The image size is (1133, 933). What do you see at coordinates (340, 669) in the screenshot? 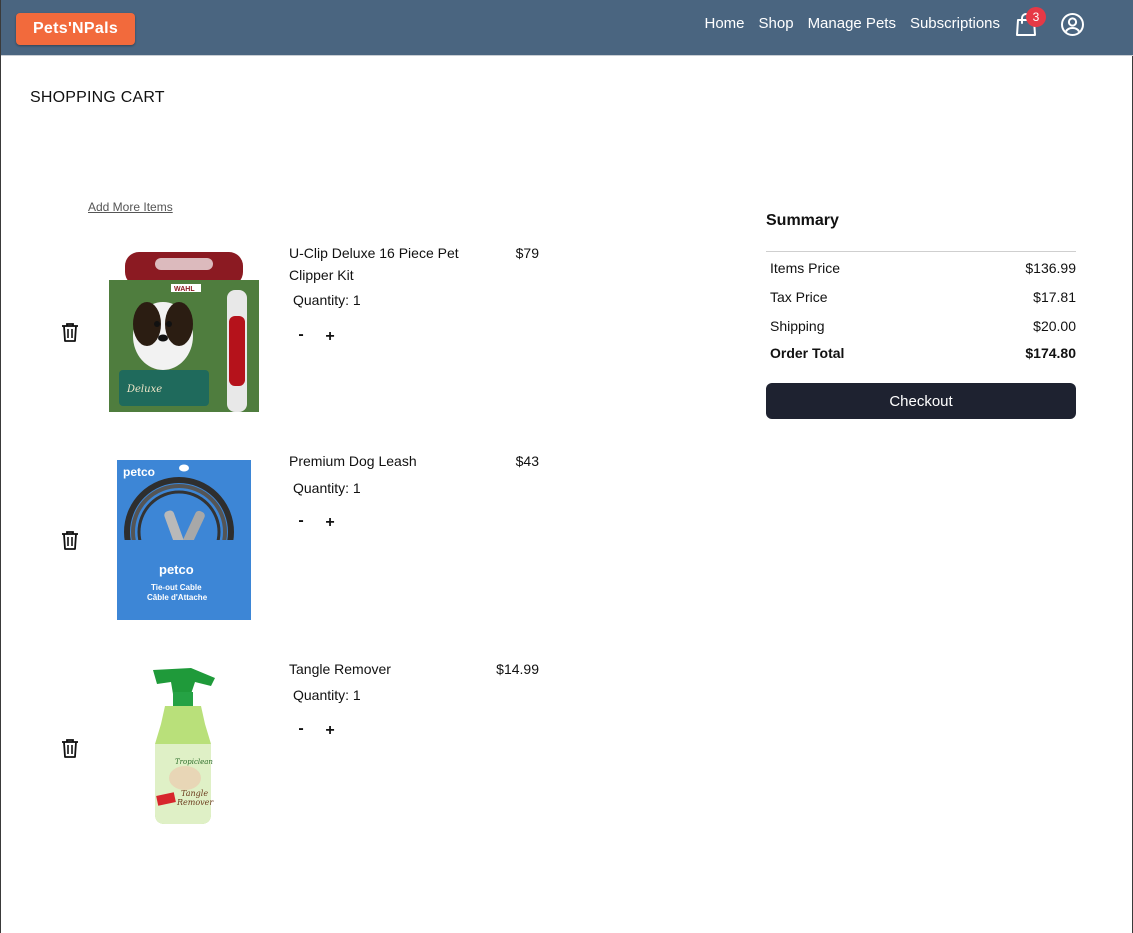
I see `cart-item-name: Tangle Remover` at bounding box center [340, 669].